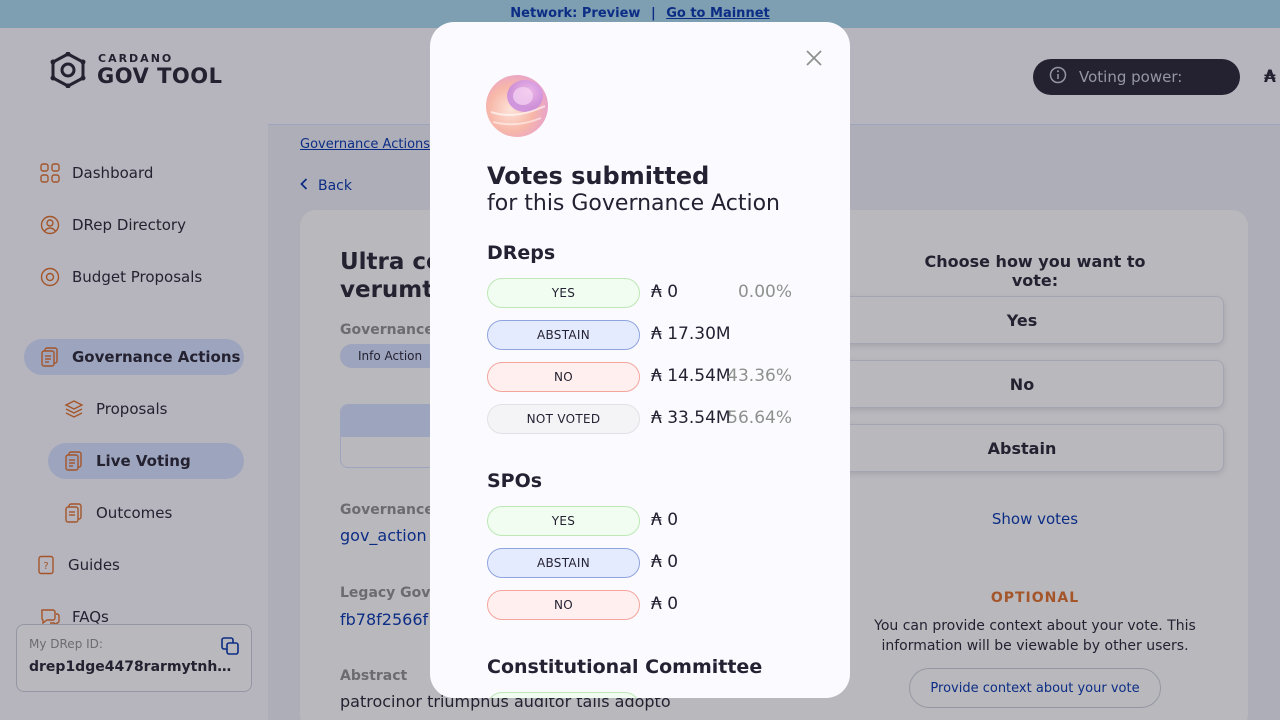 The image size is (1280, 720). Describe the element at coordinates (764, 292) in the screenshot. I see `dreps-yes-percent: 0.00%` at that location.